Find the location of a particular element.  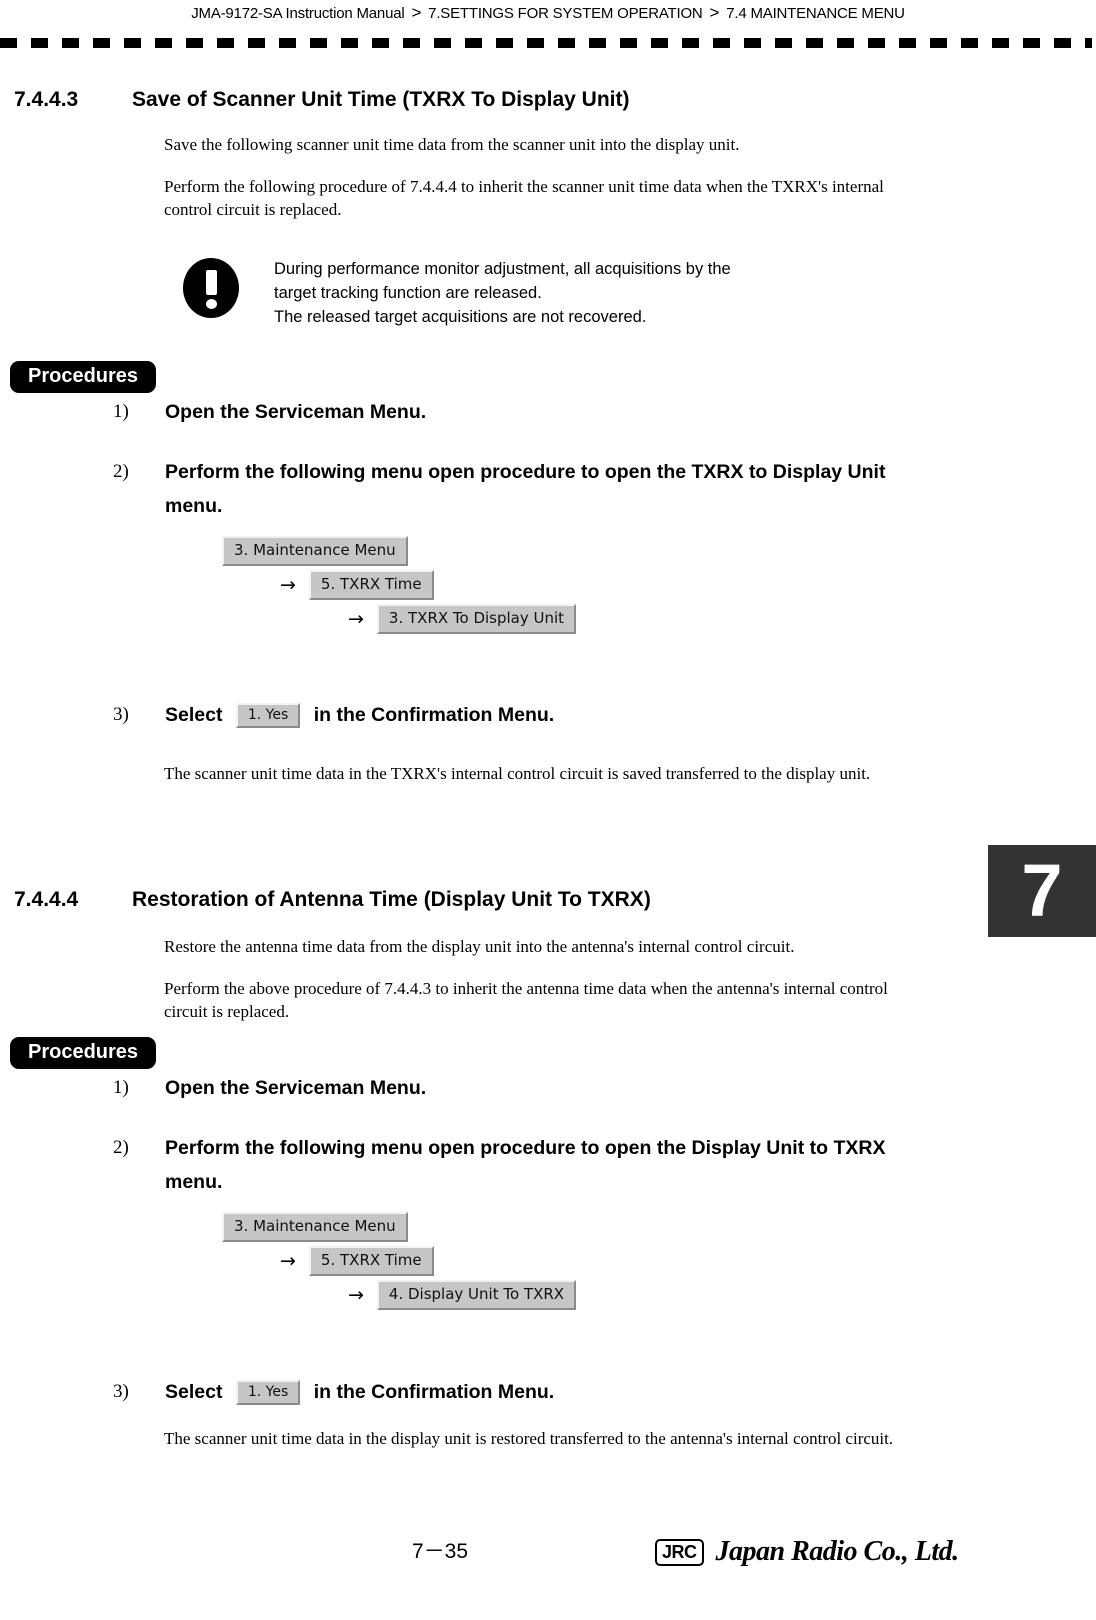

menu-chain-row-3: → 3. TXRX To Display Unit is located at coordinates (399, 621).